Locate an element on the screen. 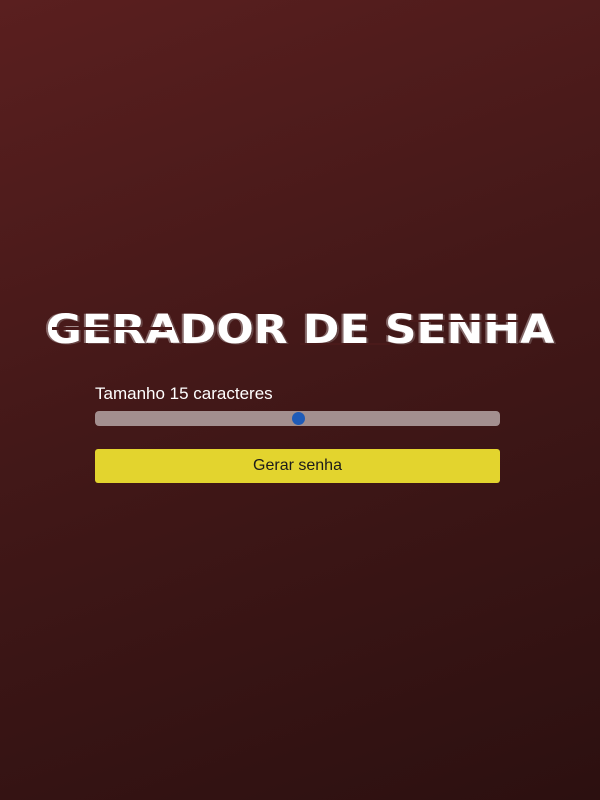 The height and width of the screenshot is (800, 600). page-title: GERADOR DE SENHA is located at coordinates (300, 329).